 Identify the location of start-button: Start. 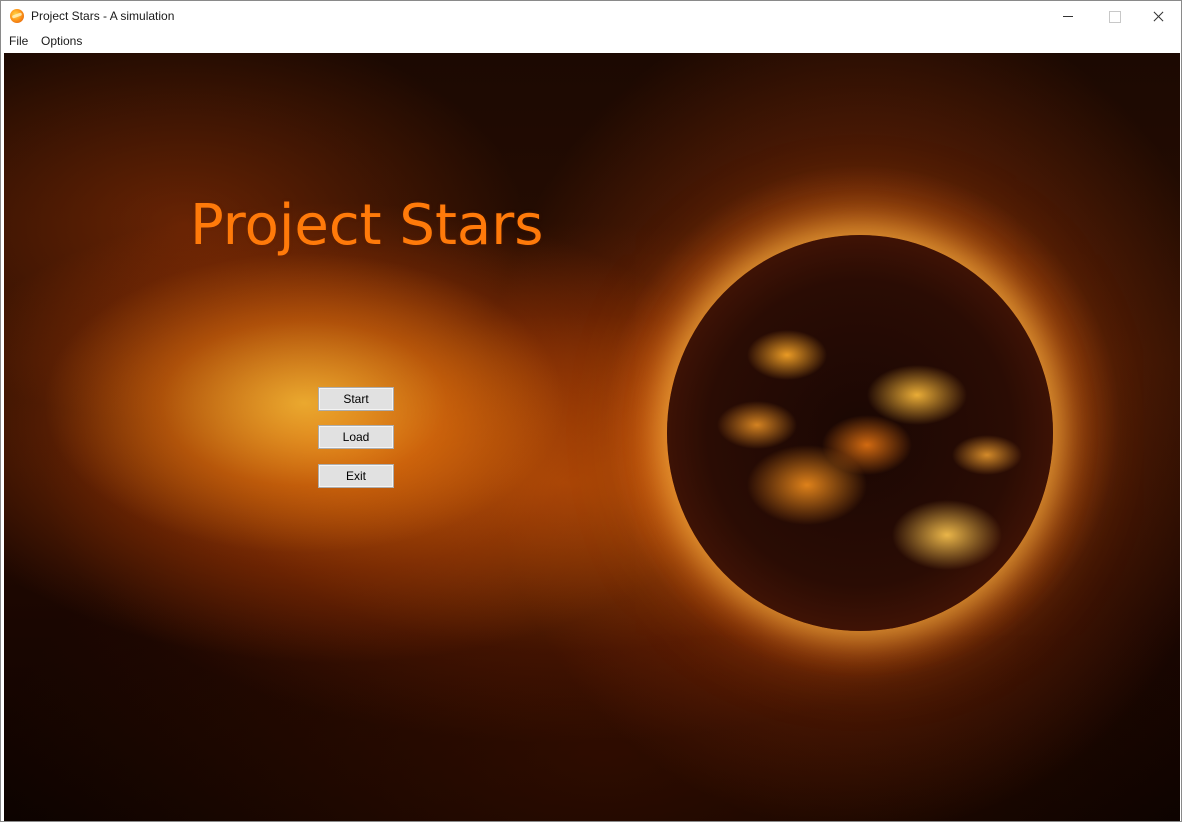
(356, 399).